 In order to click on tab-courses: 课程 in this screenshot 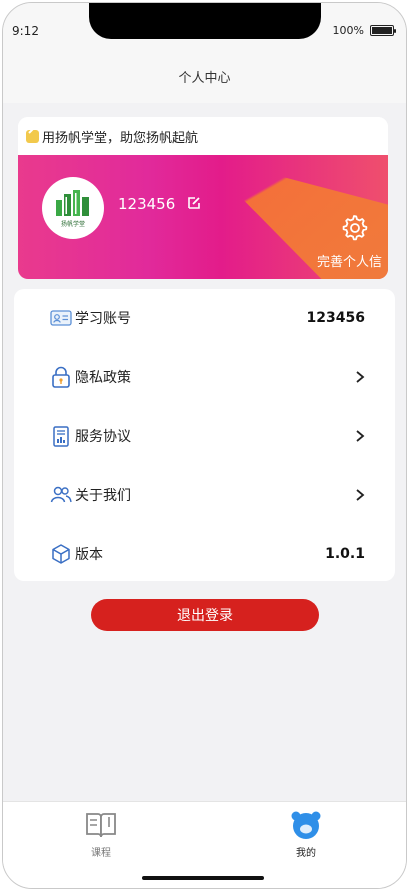, I will do `click(101, 834)`.